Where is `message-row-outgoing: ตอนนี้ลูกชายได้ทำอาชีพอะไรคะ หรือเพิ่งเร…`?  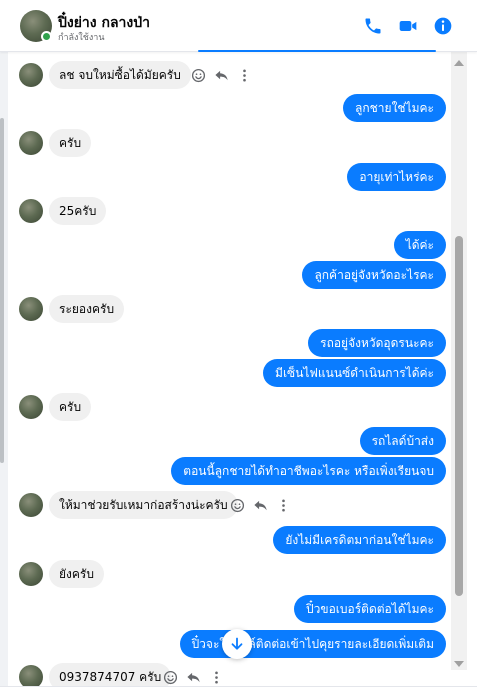
message-row-outgoing: ตอนนี้ลูกชายได้ทำอาชีพอะไรคะ หรือเพิ่งเร… is located at coordinates (229, 471).